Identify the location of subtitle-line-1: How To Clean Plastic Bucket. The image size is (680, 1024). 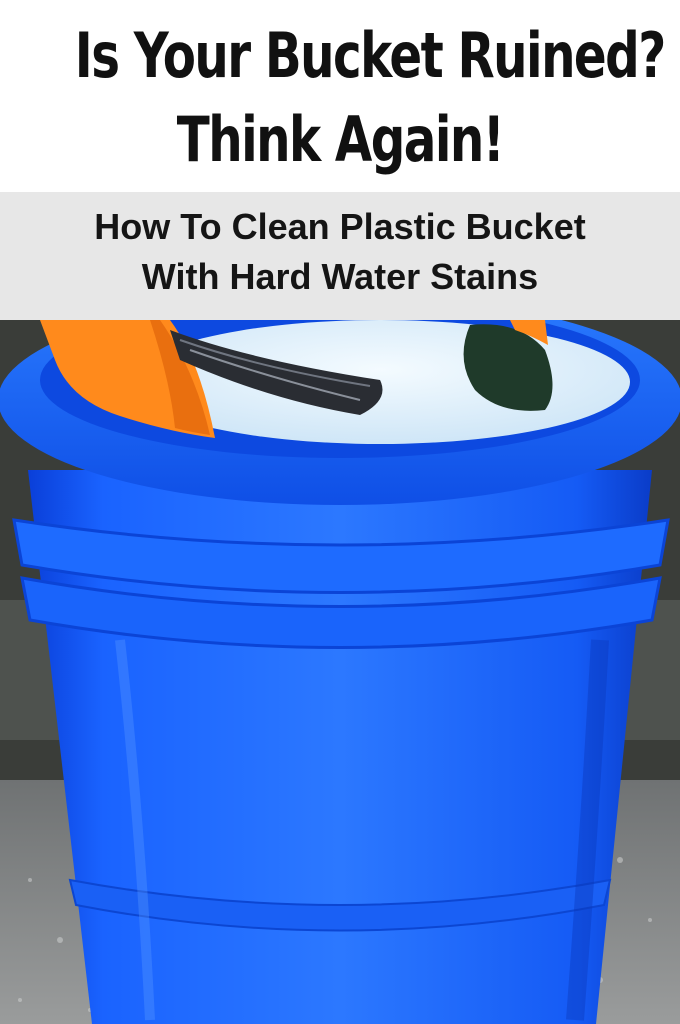
(340, 226).